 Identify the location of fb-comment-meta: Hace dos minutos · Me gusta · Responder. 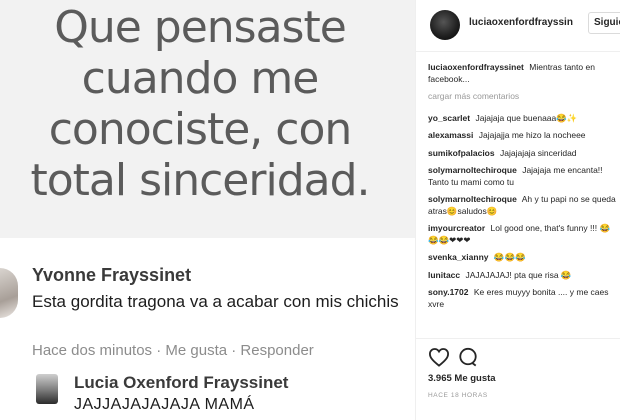
(173, 350).